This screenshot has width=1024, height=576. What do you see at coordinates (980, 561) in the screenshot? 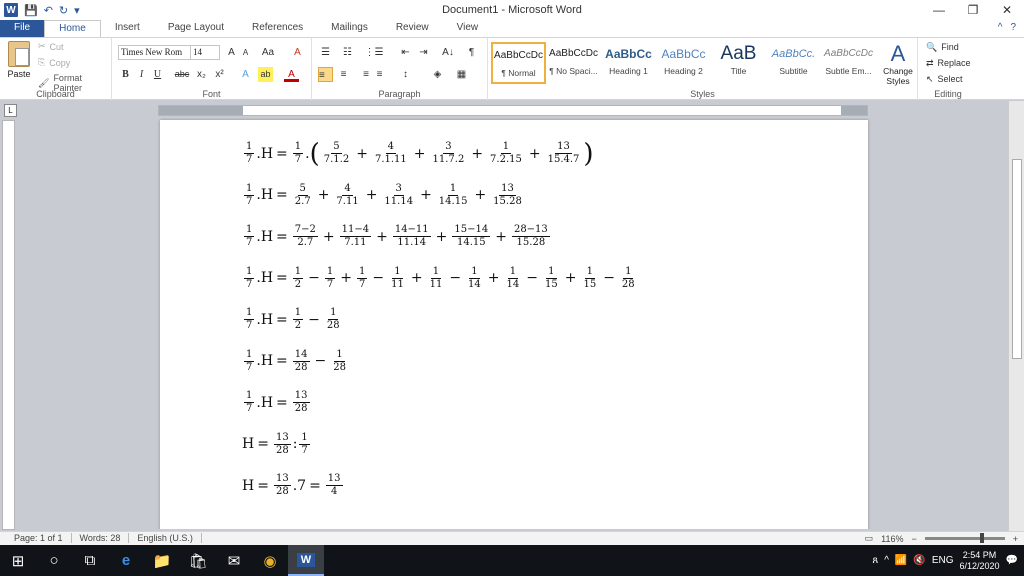
I see `clock: 2:54 PM 6/12/2020` at bounding box center [980, 561].